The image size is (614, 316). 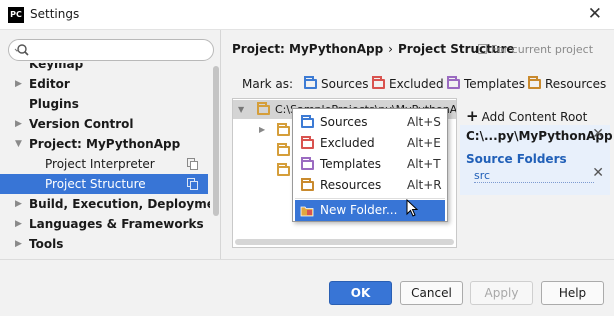 I want to click on sidebar-item-build: ▶ Build, Execution, Deployment, so click(x=105, y=204).